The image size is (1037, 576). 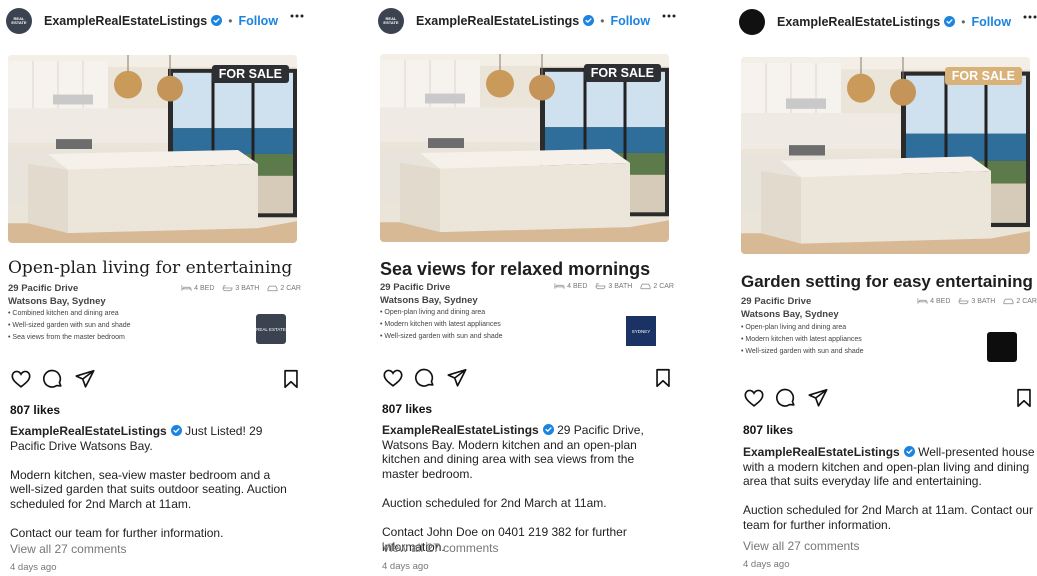 I want to click on post-timestamp: 4 days ago, so click(x=33, y=567).